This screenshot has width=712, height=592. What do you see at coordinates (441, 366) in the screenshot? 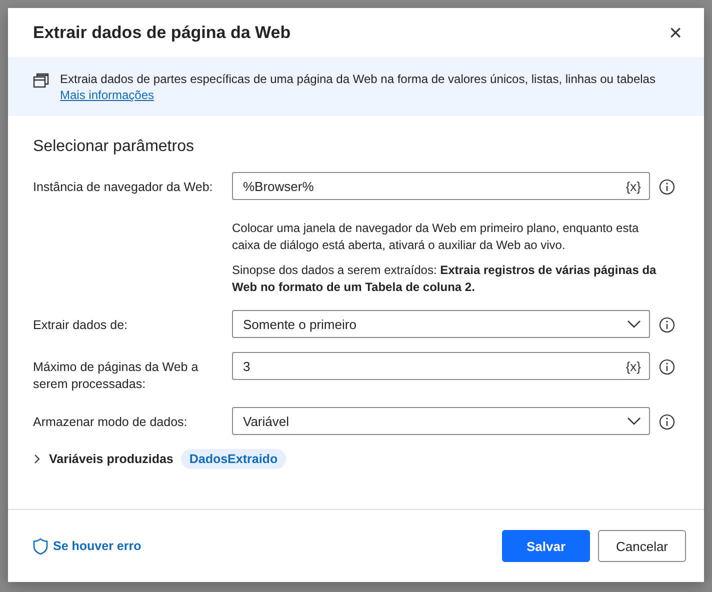
I see `input-field: 3 {x}` at bounding box center [441, 366].